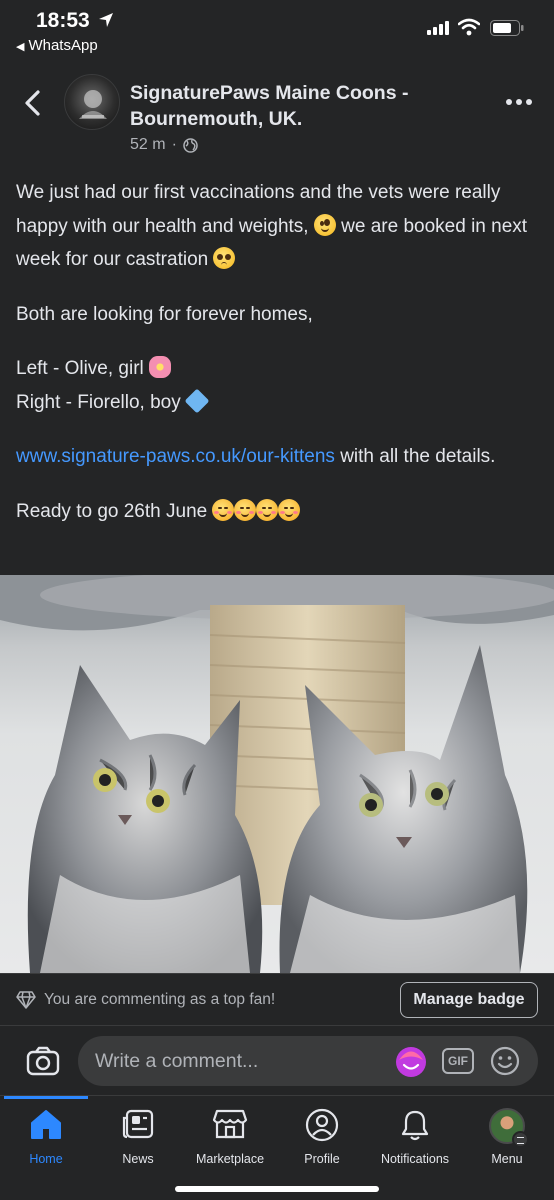  Describe the element at coordinates (322, 1159) in the screenshot. I see `tab-label-profile: Profile` at that location.